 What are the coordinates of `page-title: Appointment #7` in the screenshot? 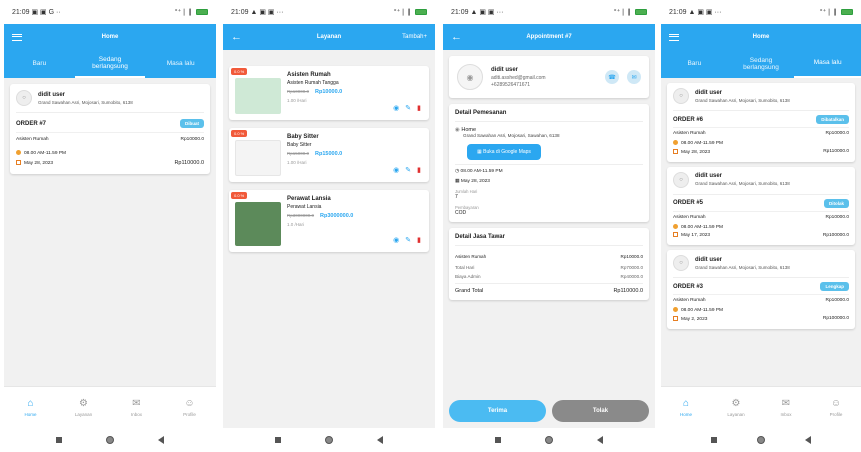 It's located at (549, 37).